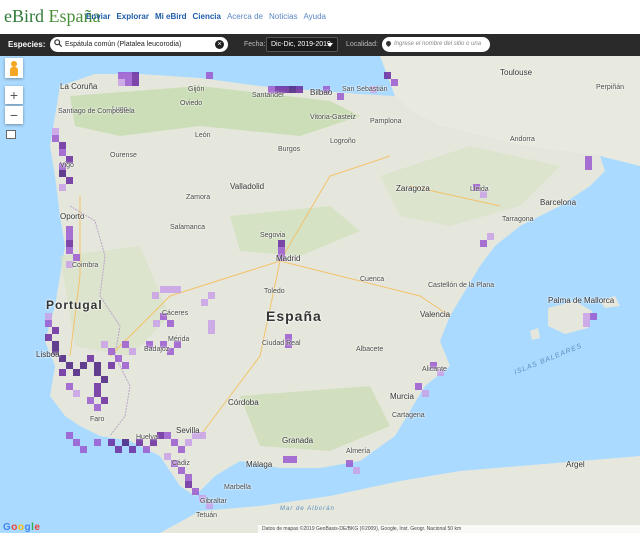 This screenshot has width=640, height=533. I want to click on clear-icon: ×, so click(219, 44).